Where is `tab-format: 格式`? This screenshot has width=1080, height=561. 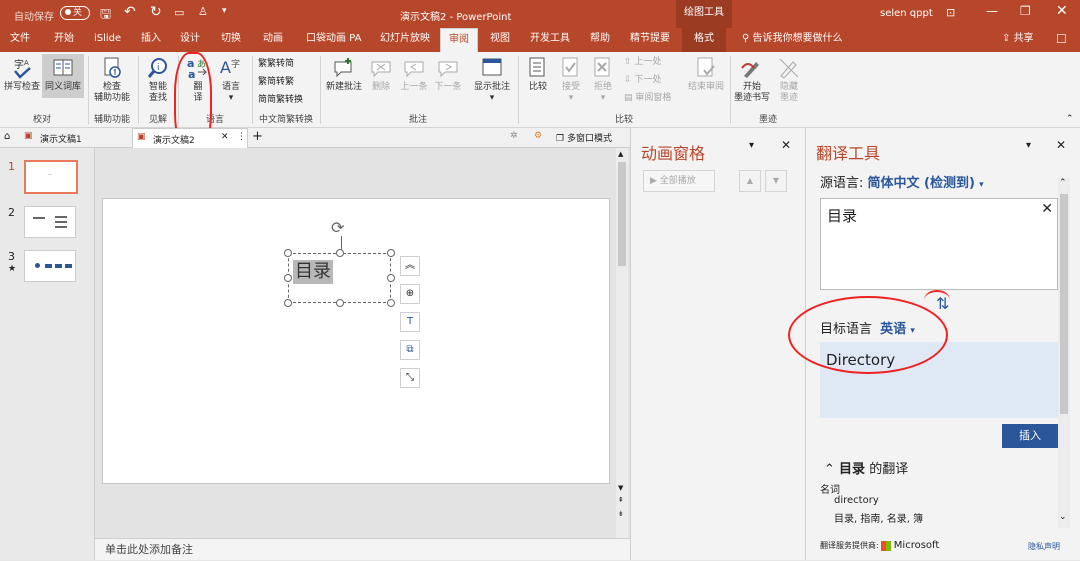 tab-format: 格式 is located at coordinates (704, 40).